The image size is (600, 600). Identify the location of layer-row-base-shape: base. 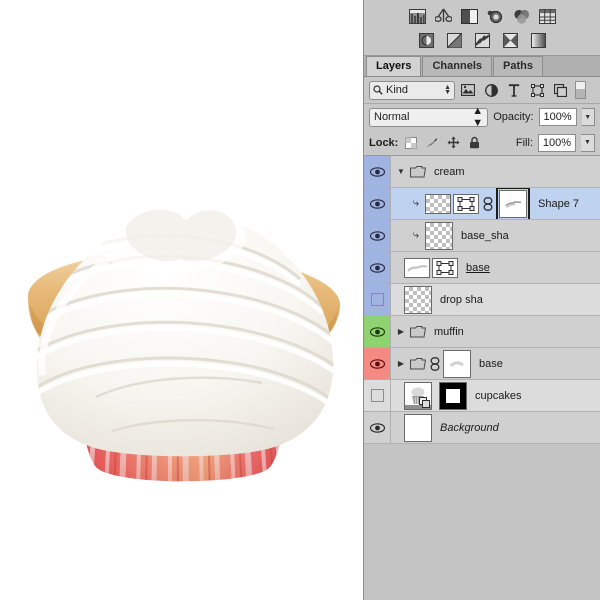
(482, 268).